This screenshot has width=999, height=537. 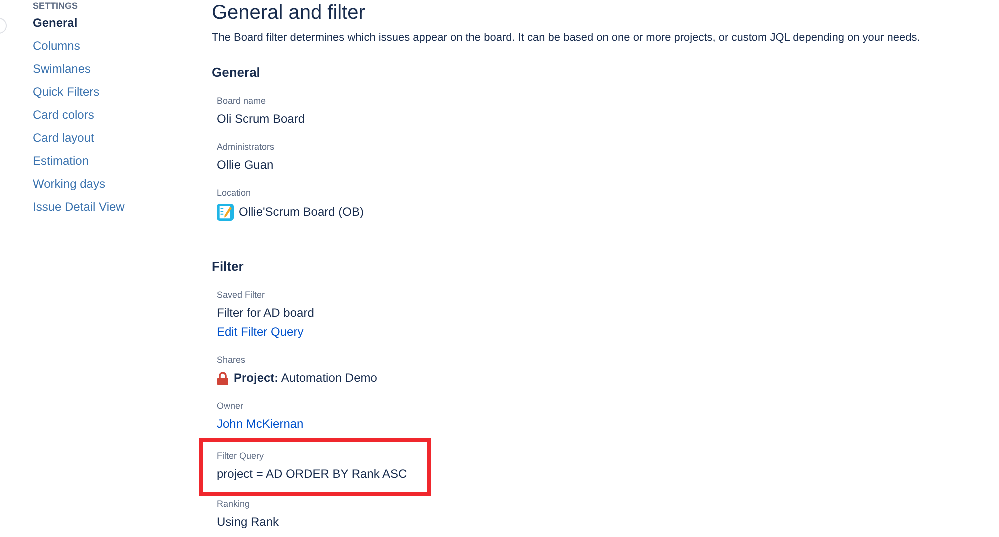 What do you see at coordinates (79, 207) in the screenshot?
I see `sidebar-item: Issue Detail View` at bounding box center [79, 207].